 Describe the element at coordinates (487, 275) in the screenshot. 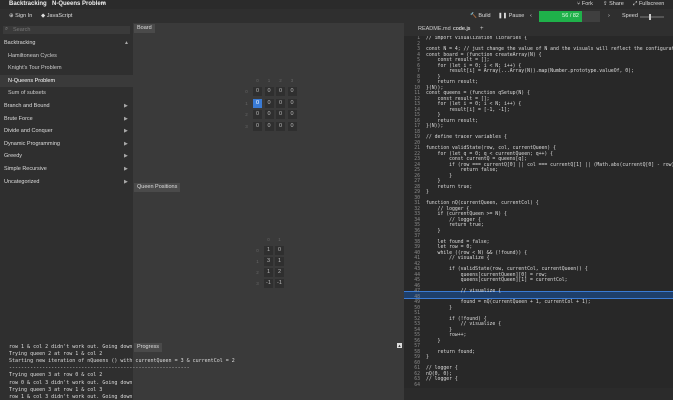

I see `code-line: queens[currentQueen][0] = row;` at that location.